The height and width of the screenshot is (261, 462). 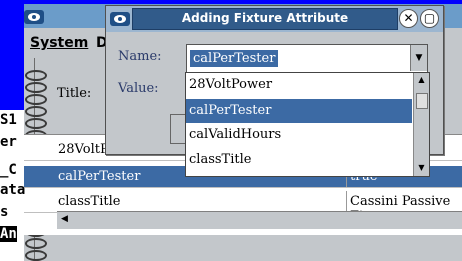 I want to click on title-label: Title:, so click(x=74, y=93).